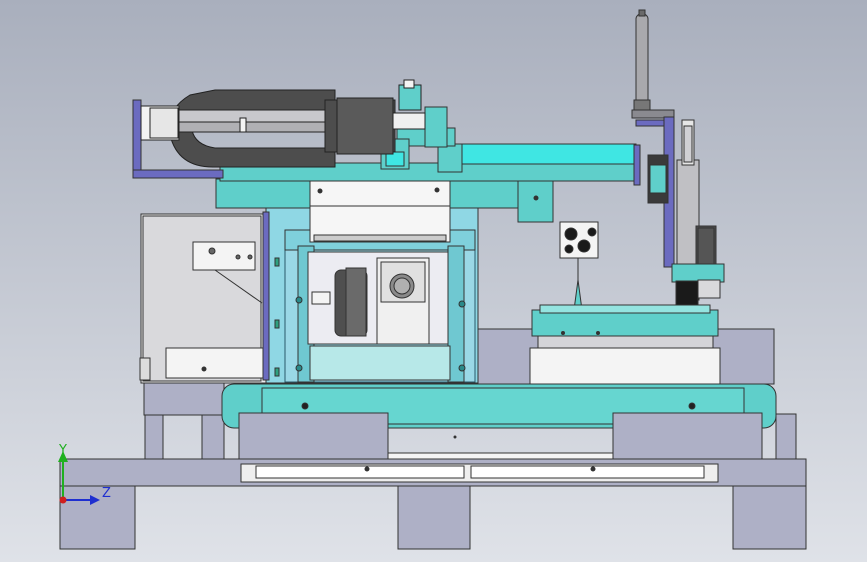 This screenshot has width=867, height=562. Describe the element at coordinates (106, 493) in the screenshot. I see `z-axis-label: Z` at that location.